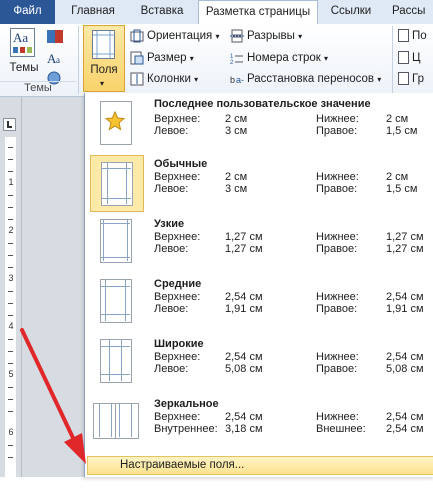 The height and width of the screenshot is (502, 433). I want to click on annotation-arrow, so click(53, 396).